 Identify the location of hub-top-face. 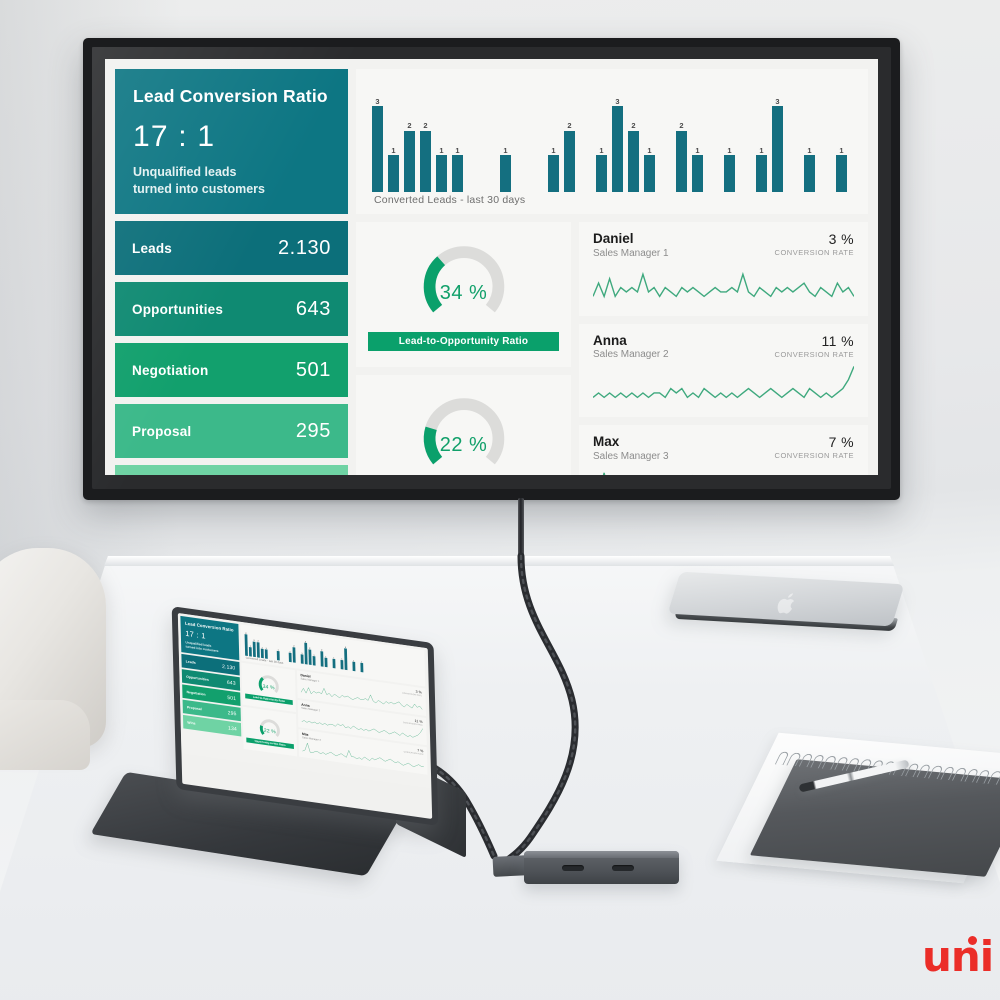
(601, 854).